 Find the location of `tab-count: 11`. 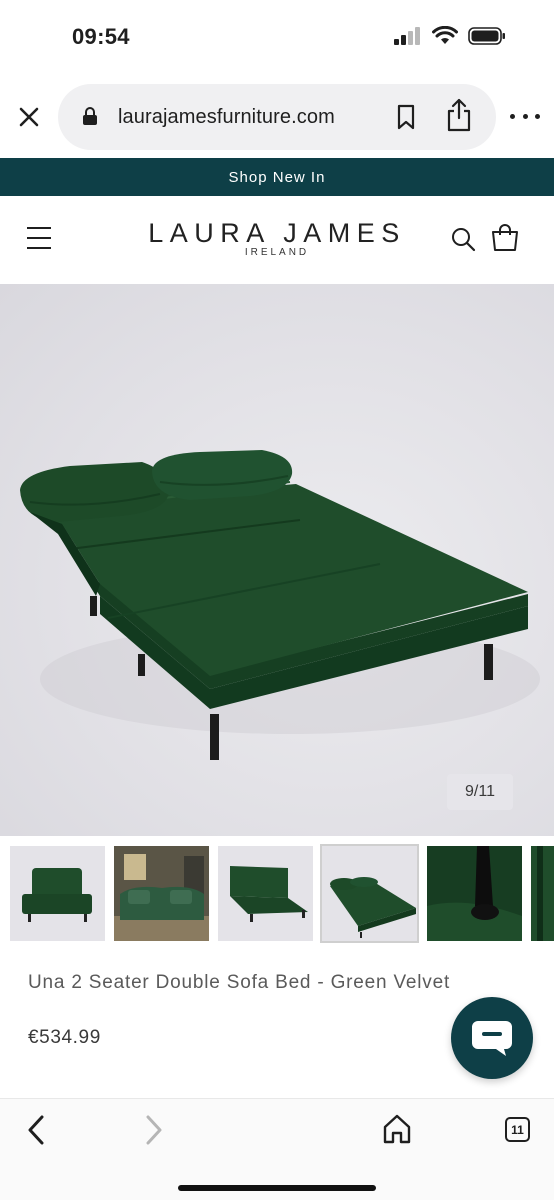

tab-count: 11 is located at coordinates (517, 1129).